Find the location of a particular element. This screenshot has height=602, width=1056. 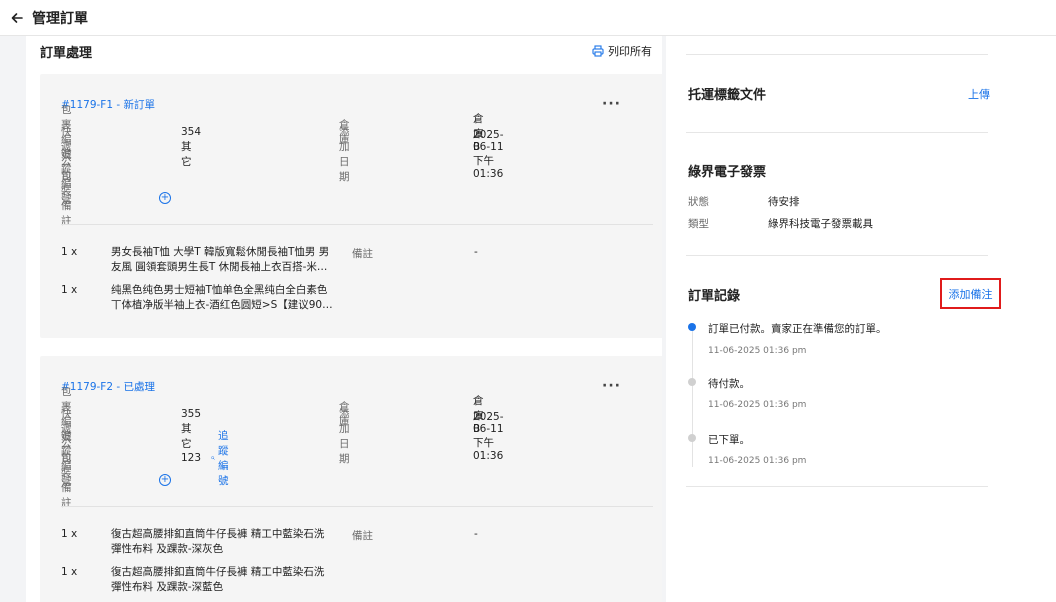

tracking-no-value: 123 is located at coordinates (191, 458).